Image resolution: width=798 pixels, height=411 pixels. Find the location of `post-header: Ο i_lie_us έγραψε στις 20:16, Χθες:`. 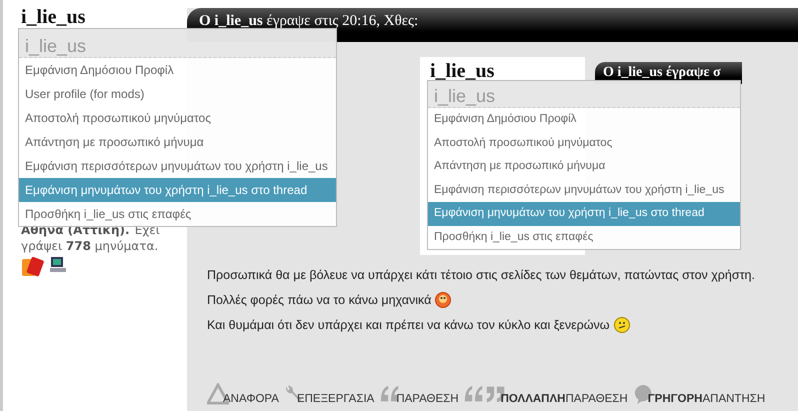

post-header: Ο i_lie_us έγραψε στις 20:16, Χθες: is located at coordinates (492, 25).